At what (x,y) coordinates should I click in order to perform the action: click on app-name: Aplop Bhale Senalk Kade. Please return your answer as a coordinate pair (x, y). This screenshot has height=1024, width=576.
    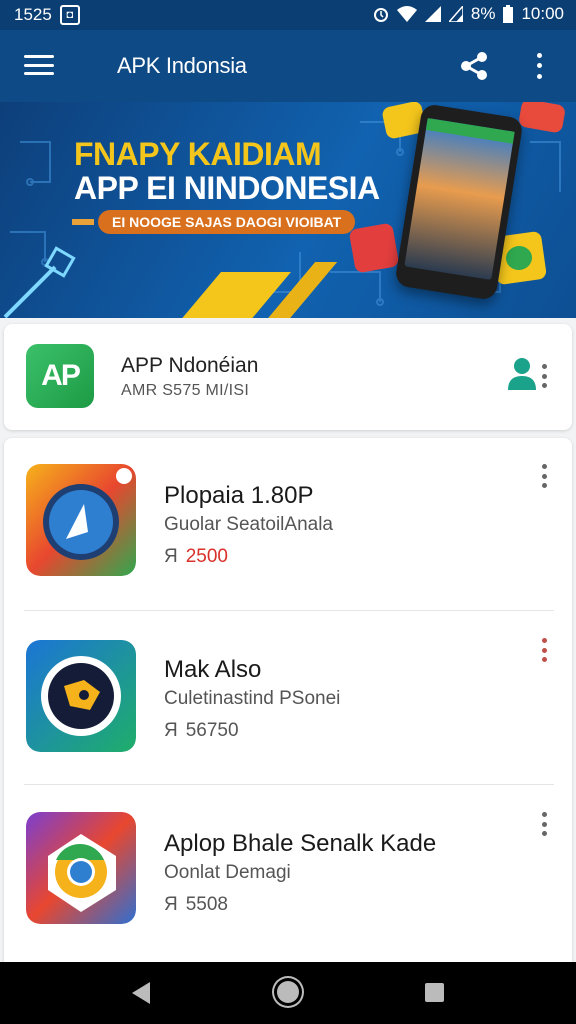
    Looking at the image, I should click on (300, 843).